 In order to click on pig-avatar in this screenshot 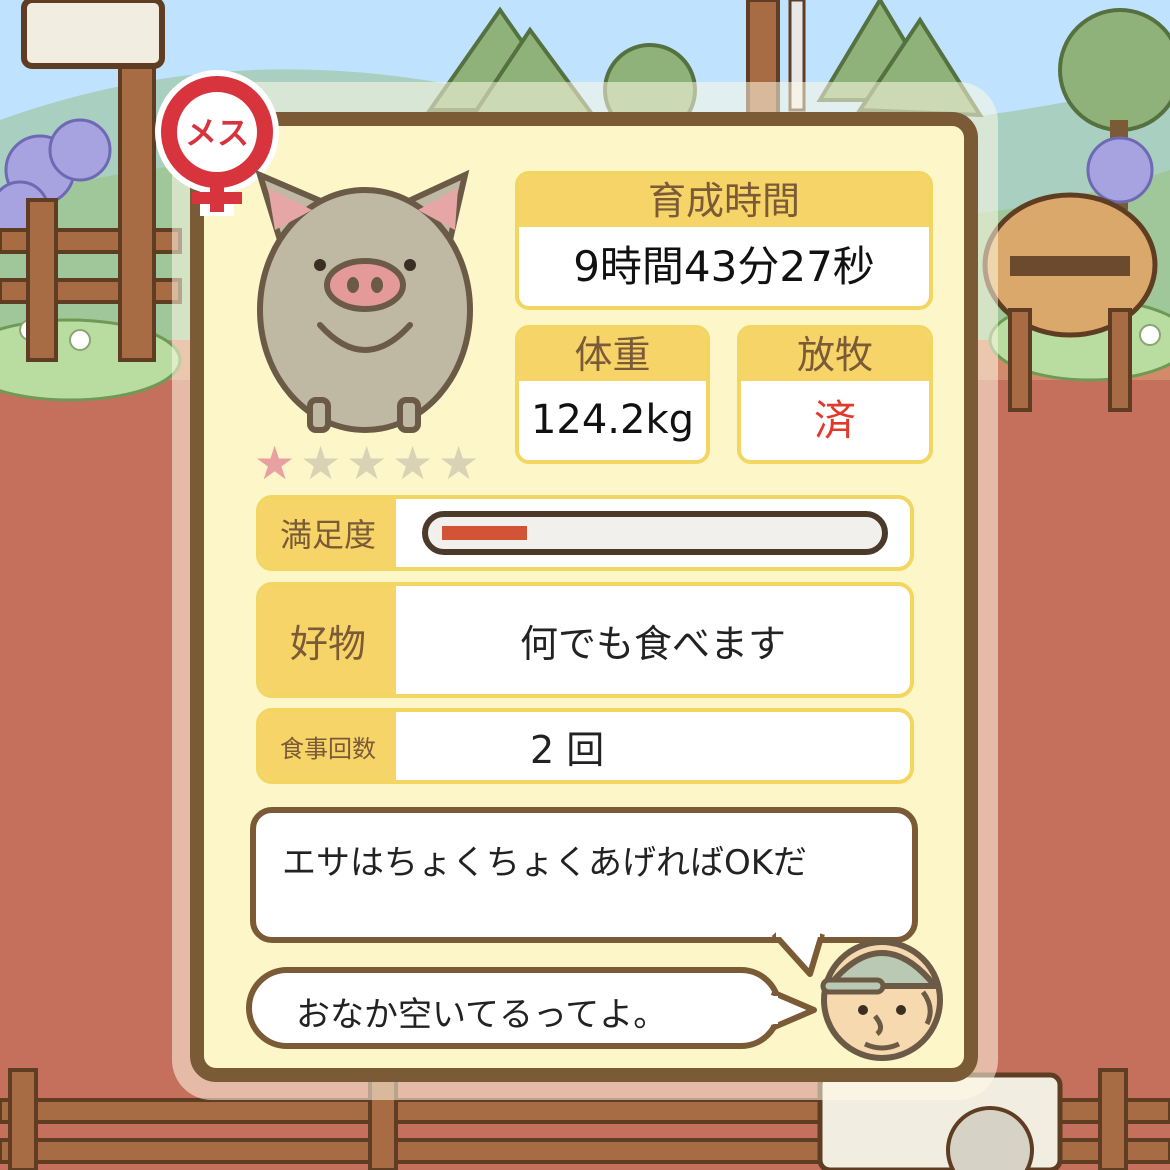, I will do `click(365, 300)`.